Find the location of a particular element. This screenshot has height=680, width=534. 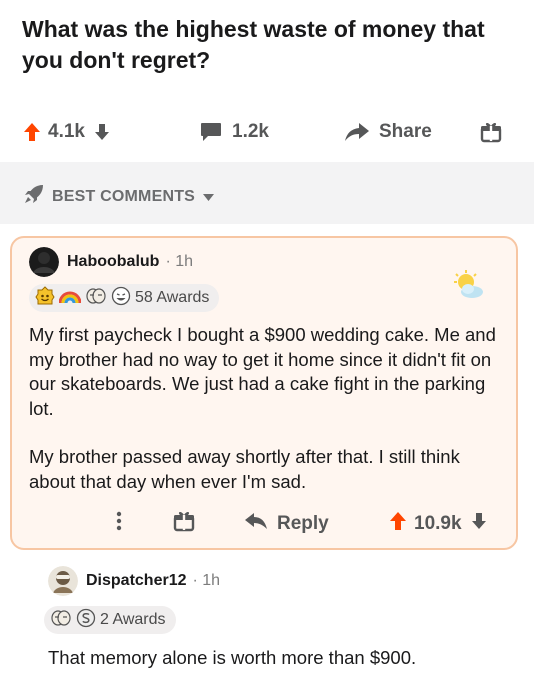

comment-count: 1.2k is located at coordinates (250, 131).